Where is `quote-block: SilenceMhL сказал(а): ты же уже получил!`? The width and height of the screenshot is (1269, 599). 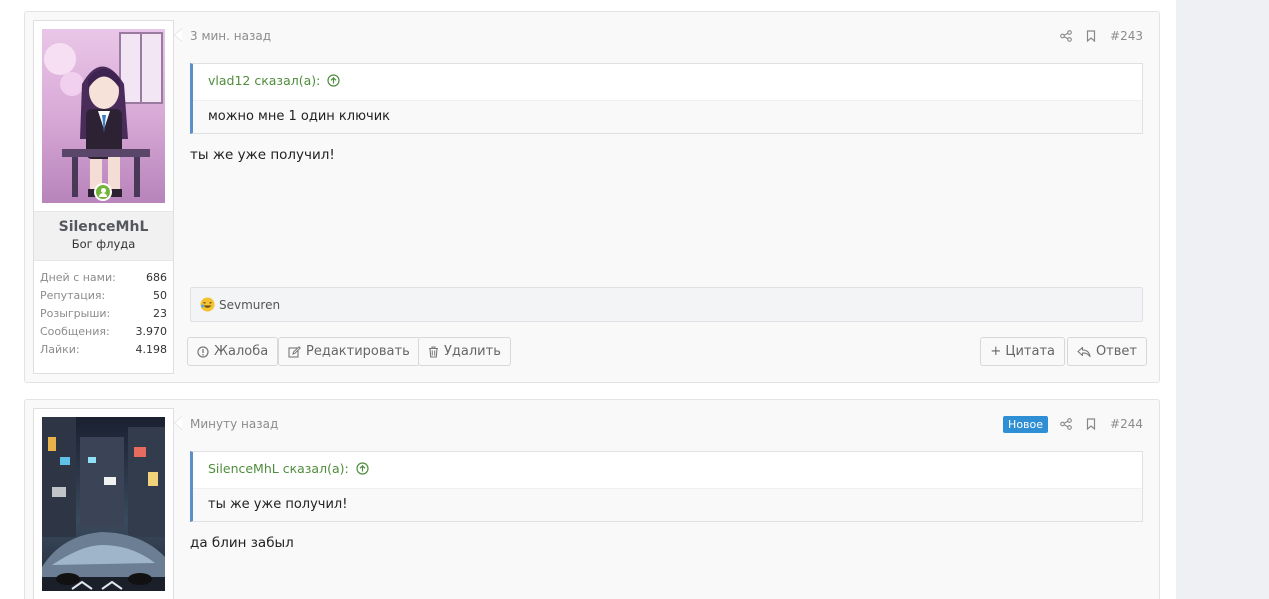 quote-block: SilenceMhL сказал(а): ты же уже получил! is located at coordinates (666, 486).